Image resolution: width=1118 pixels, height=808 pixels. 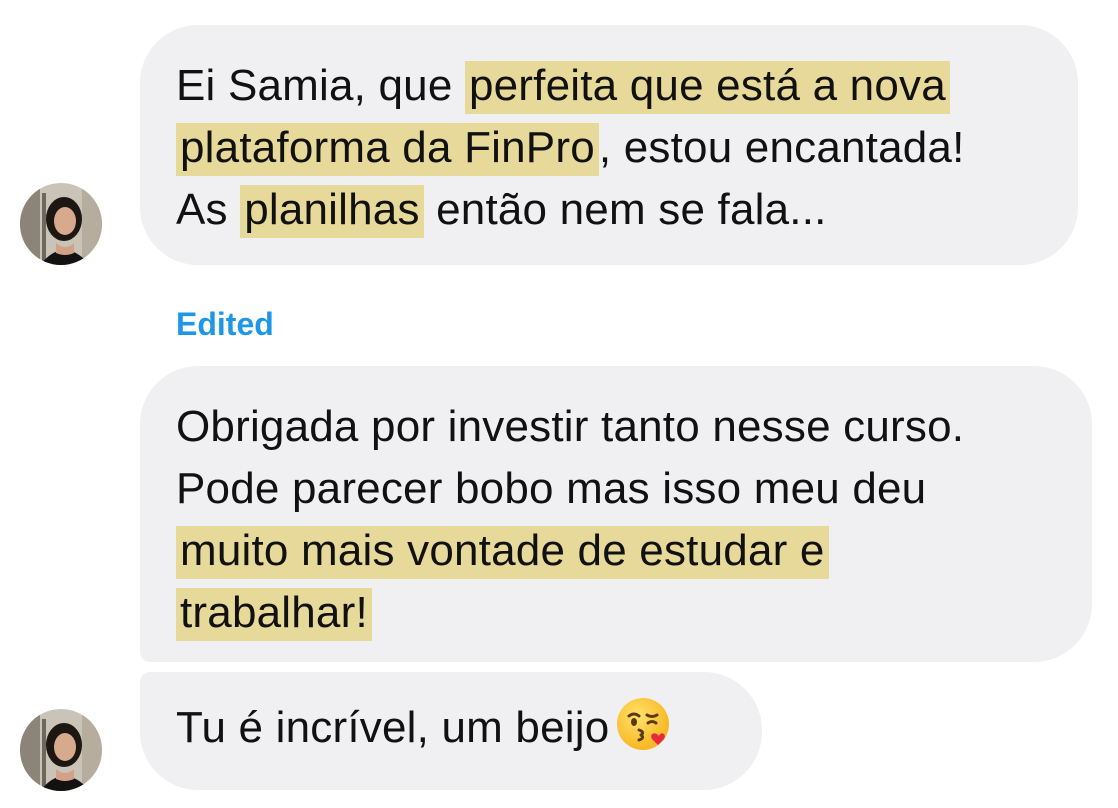 What do you see at coordinates (643, 732) in the screenshot?
I see `face-blowing-kiss-icon` at bounding box center [643, 732].